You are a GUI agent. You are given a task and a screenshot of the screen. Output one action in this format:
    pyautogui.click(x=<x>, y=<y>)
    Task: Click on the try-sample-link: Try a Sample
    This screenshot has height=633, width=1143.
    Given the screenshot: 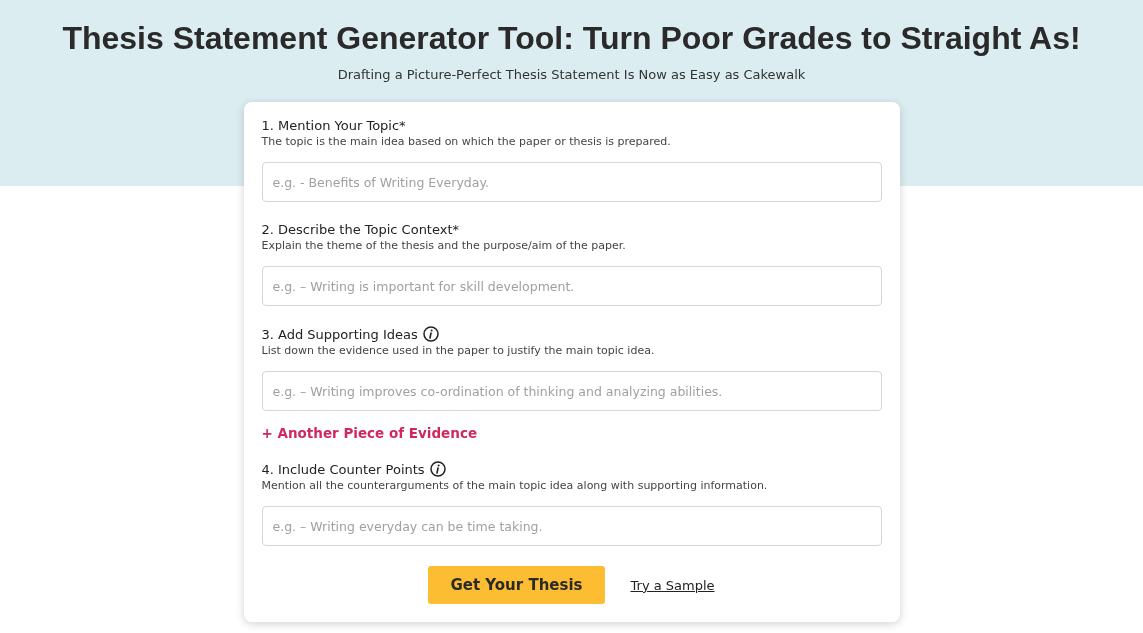 What is the action you would take?
    pyautogui.click(x=672, y=585)
    